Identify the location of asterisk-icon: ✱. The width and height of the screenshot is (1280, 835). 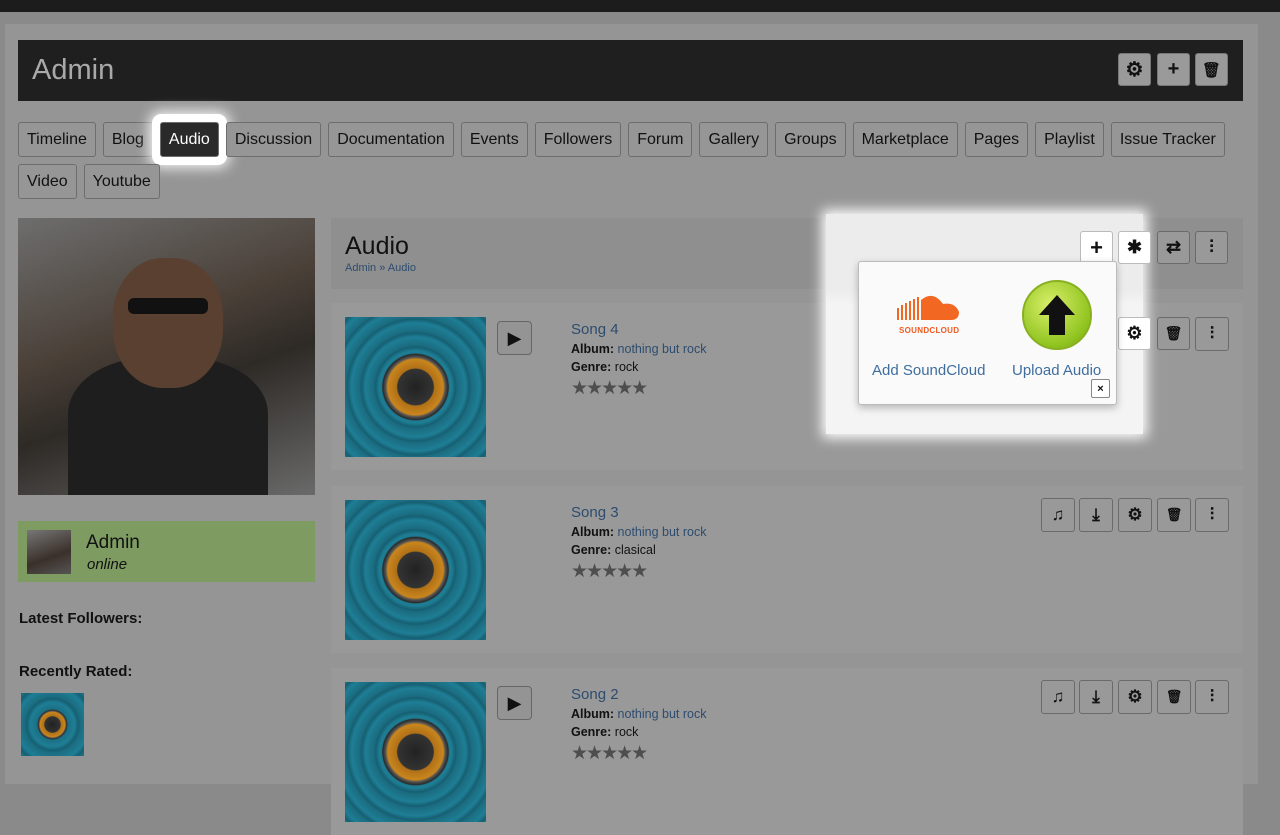
(1134, 247).